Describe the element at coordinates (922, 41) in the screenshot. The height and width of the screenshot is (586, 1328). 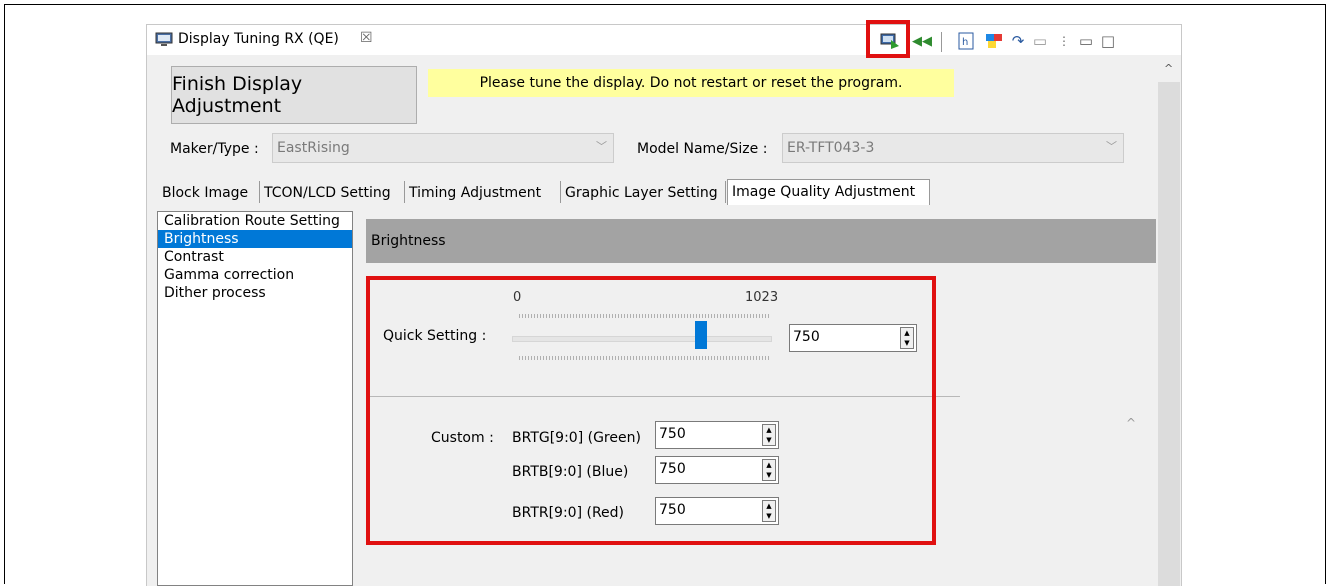
I see `rewind-icon: ◀◀` at that location.